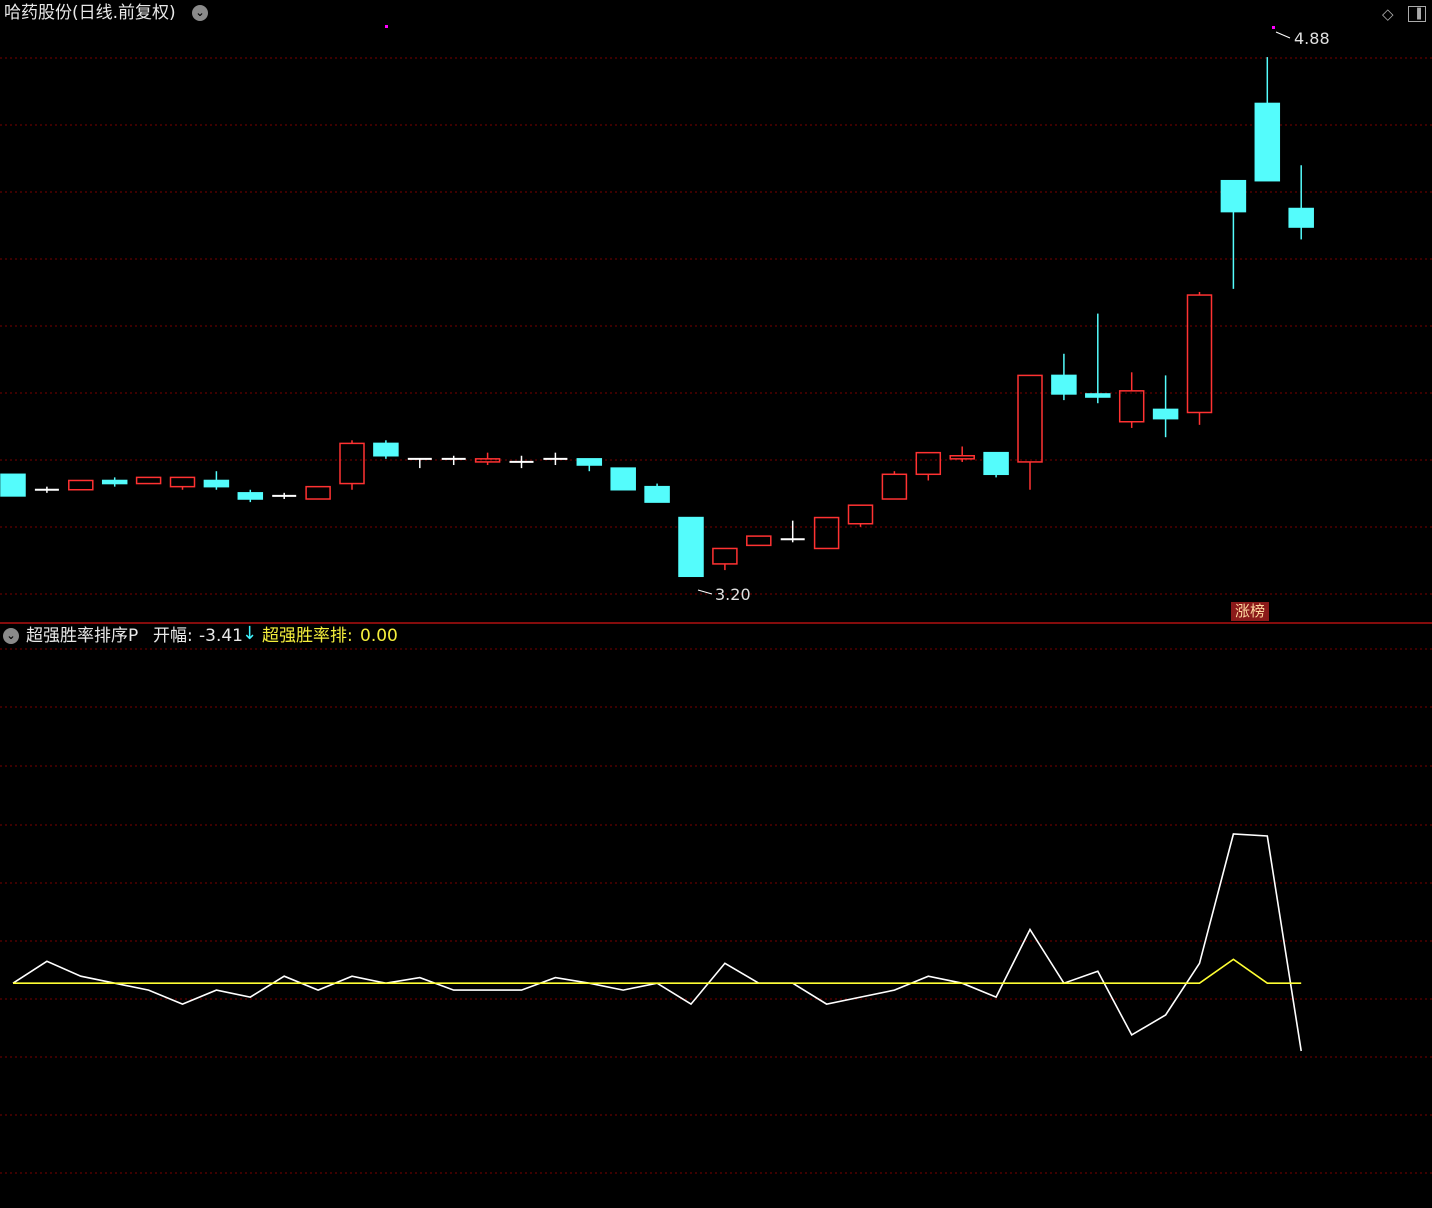 This screenshot has height=1208, width=1432. Describe the element at coordinates (221, 636) in the screenshot. I see `indicator-open-value: -3.41` at that location.